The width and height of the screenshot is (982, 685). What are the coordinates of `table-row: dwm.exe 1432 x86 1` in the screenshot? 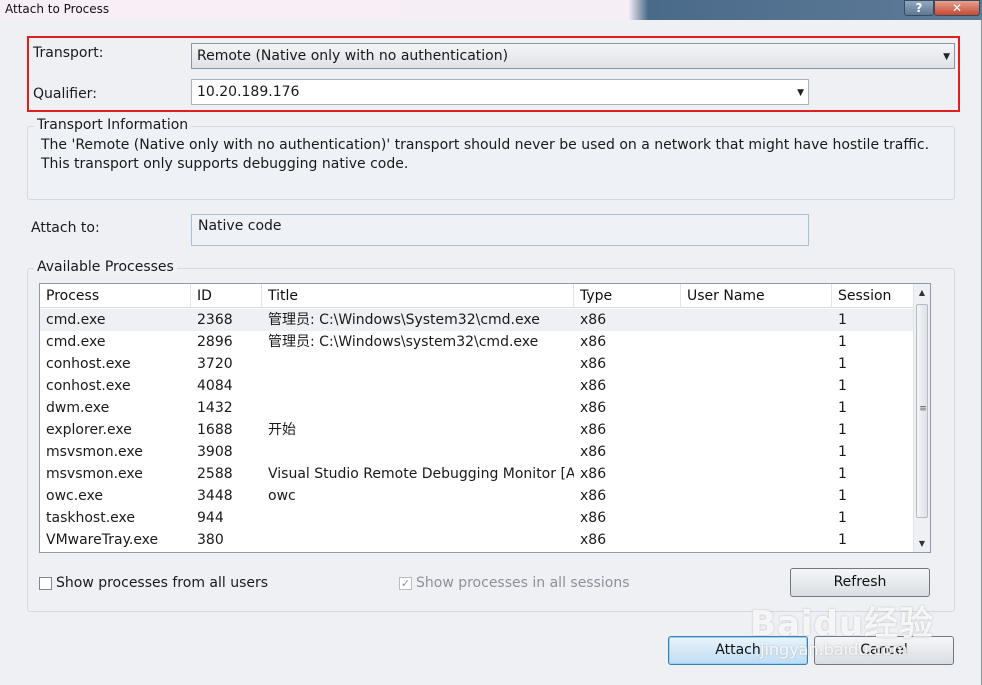 It's located at (477, 408).